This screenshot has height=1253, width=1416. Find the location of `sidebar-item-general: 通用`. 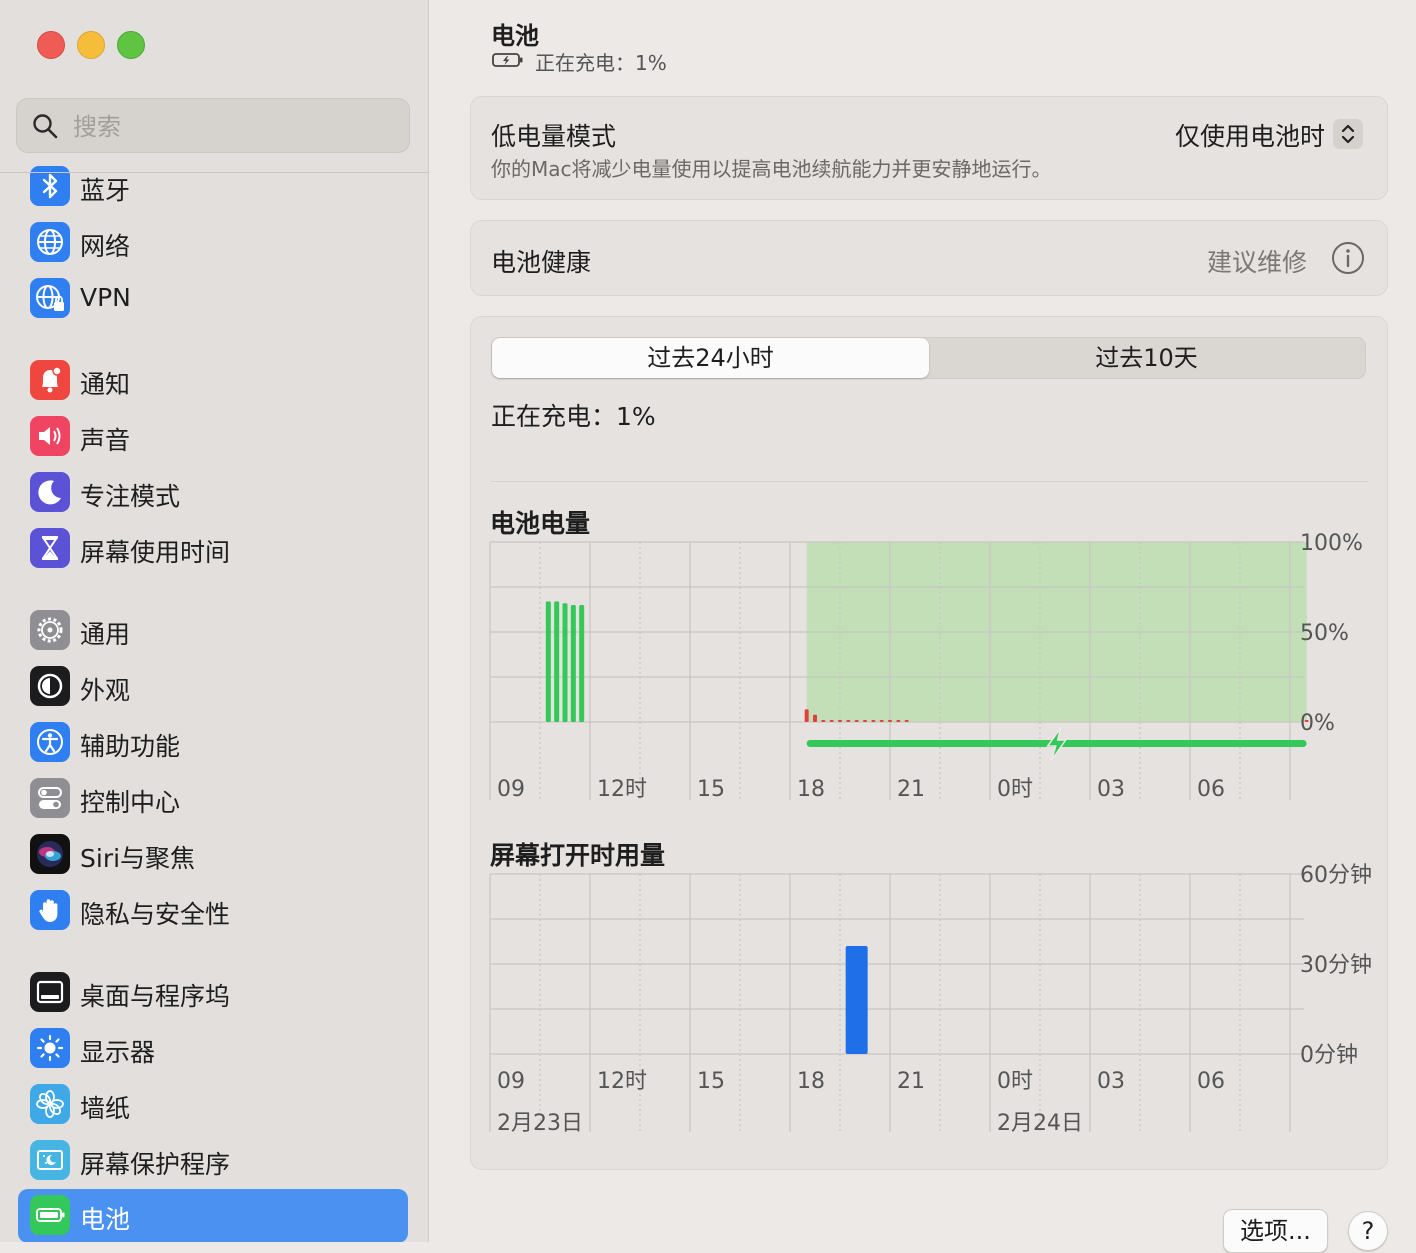

sidebar-item-general: 通用 is located at coordinates (213, 631).